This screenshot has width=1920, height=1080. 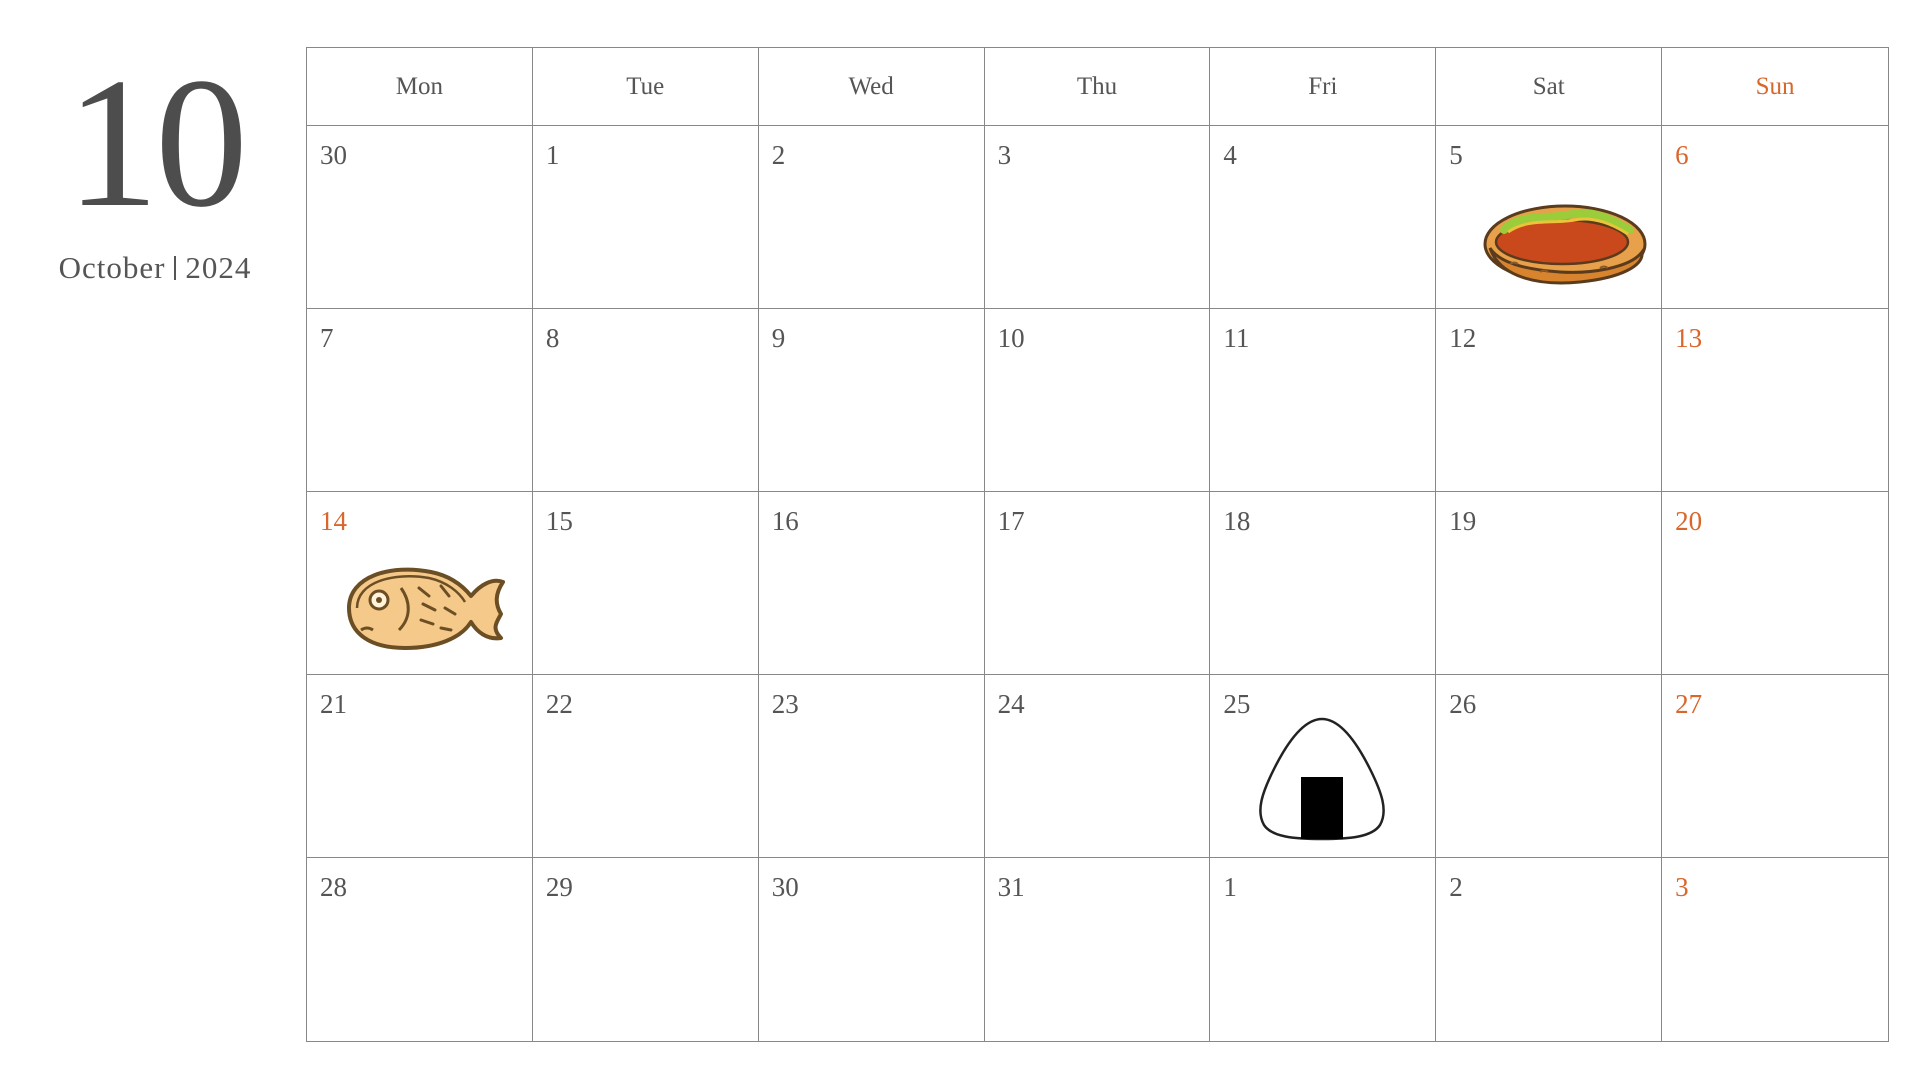 I want to click on day-cell: 16, so click(x=871, y=583).